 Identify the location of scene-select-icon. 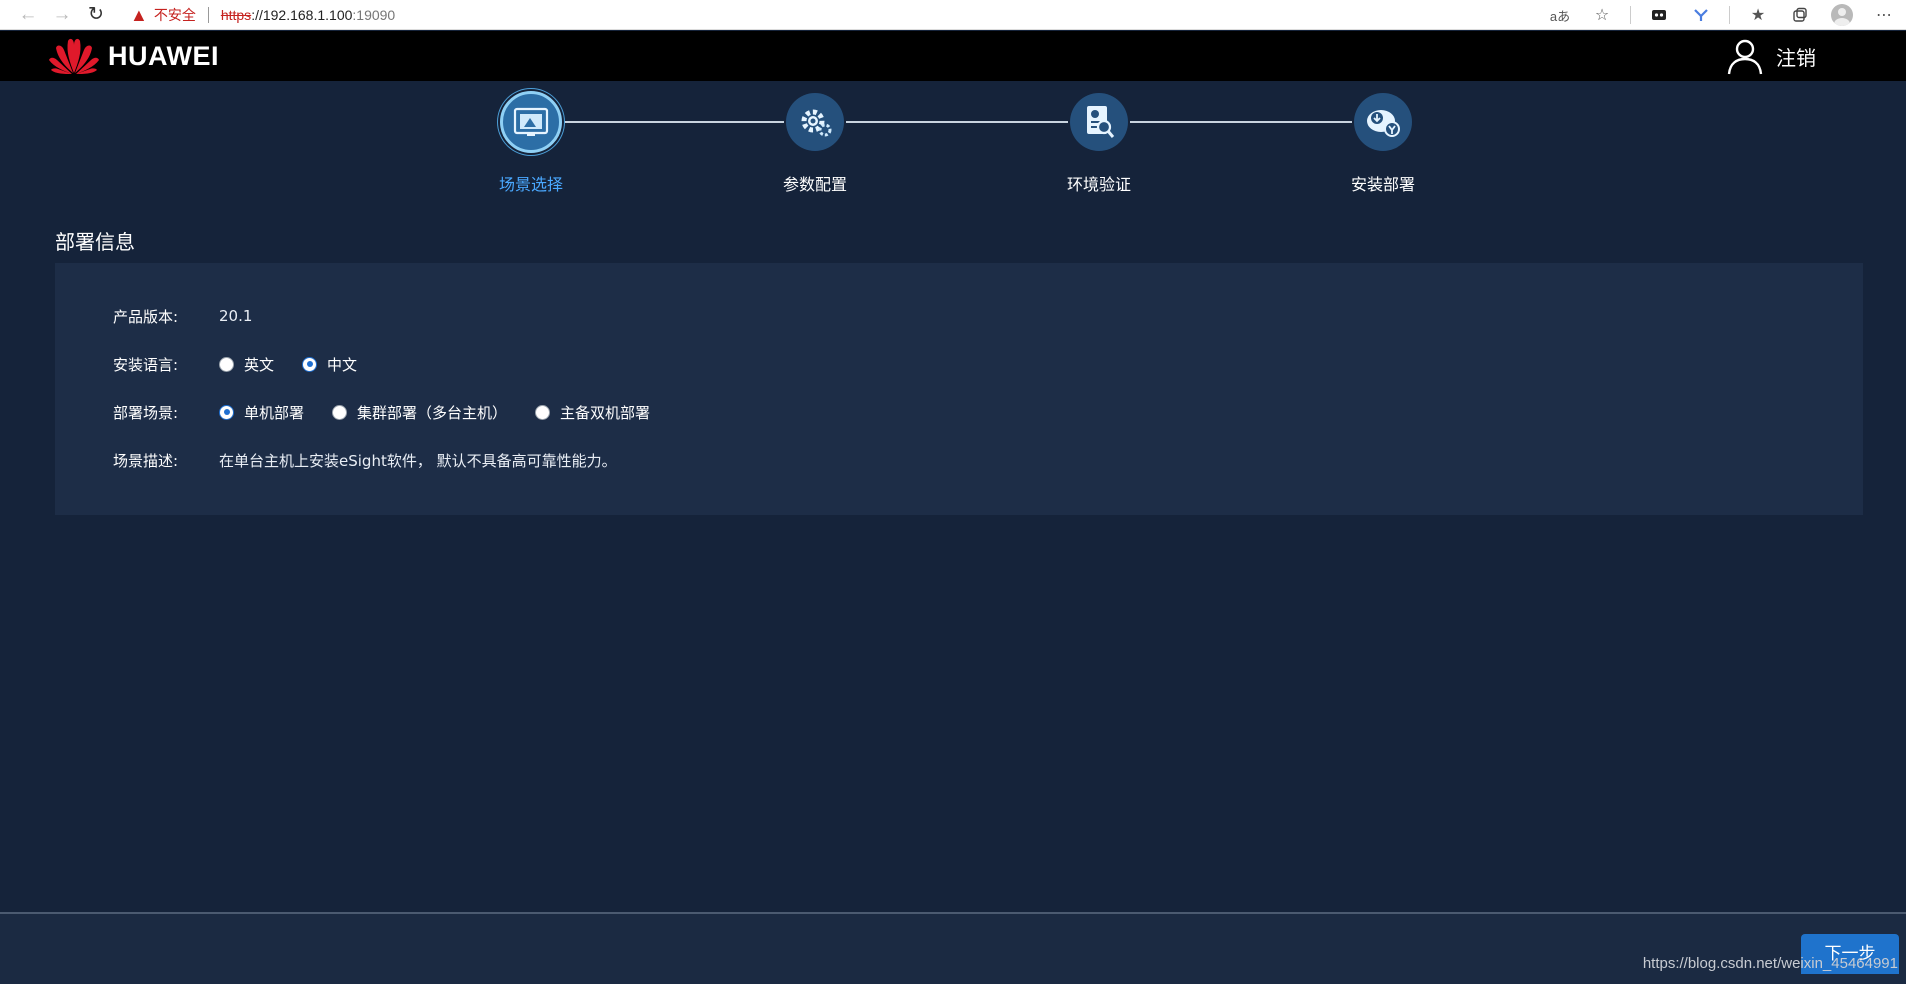
(531, 122).